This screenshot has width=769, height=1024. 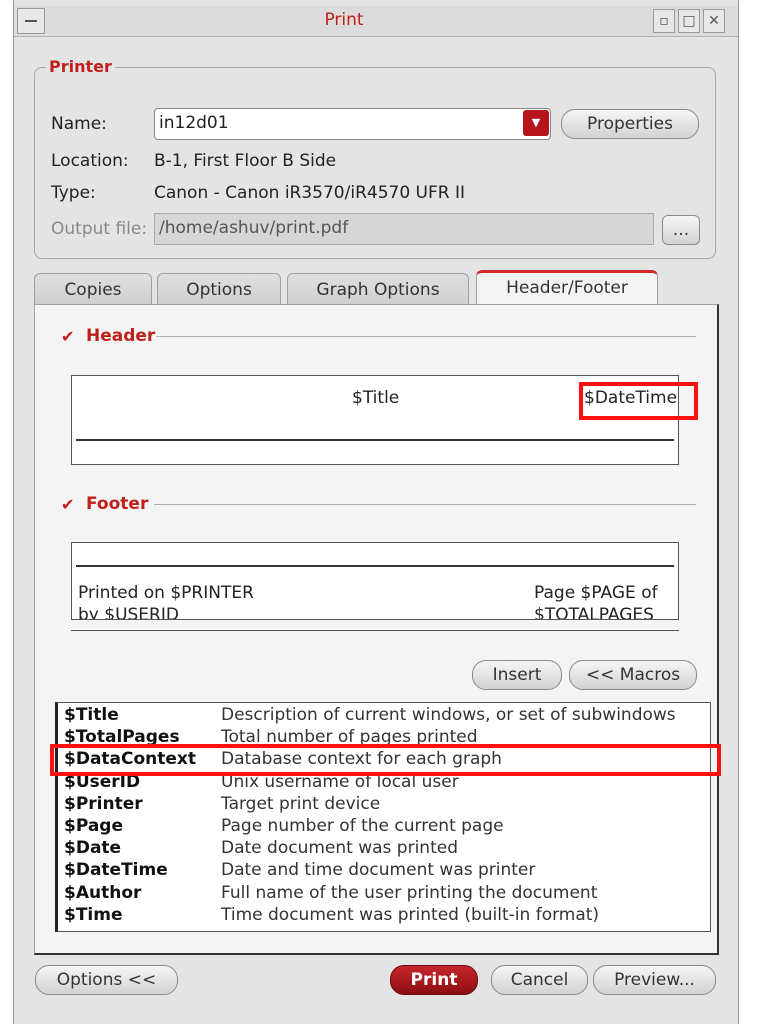 I want to click on macro-key: $Page, so click(x=94, y=826).